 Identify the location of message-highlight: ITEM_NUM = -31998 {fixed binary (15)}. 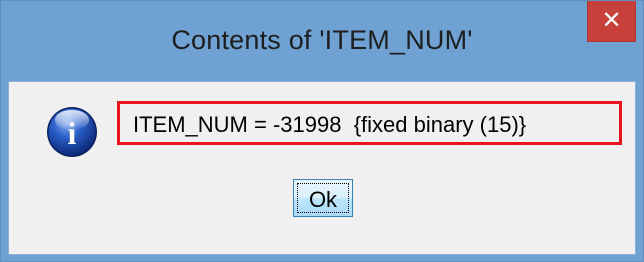
(369, 123).